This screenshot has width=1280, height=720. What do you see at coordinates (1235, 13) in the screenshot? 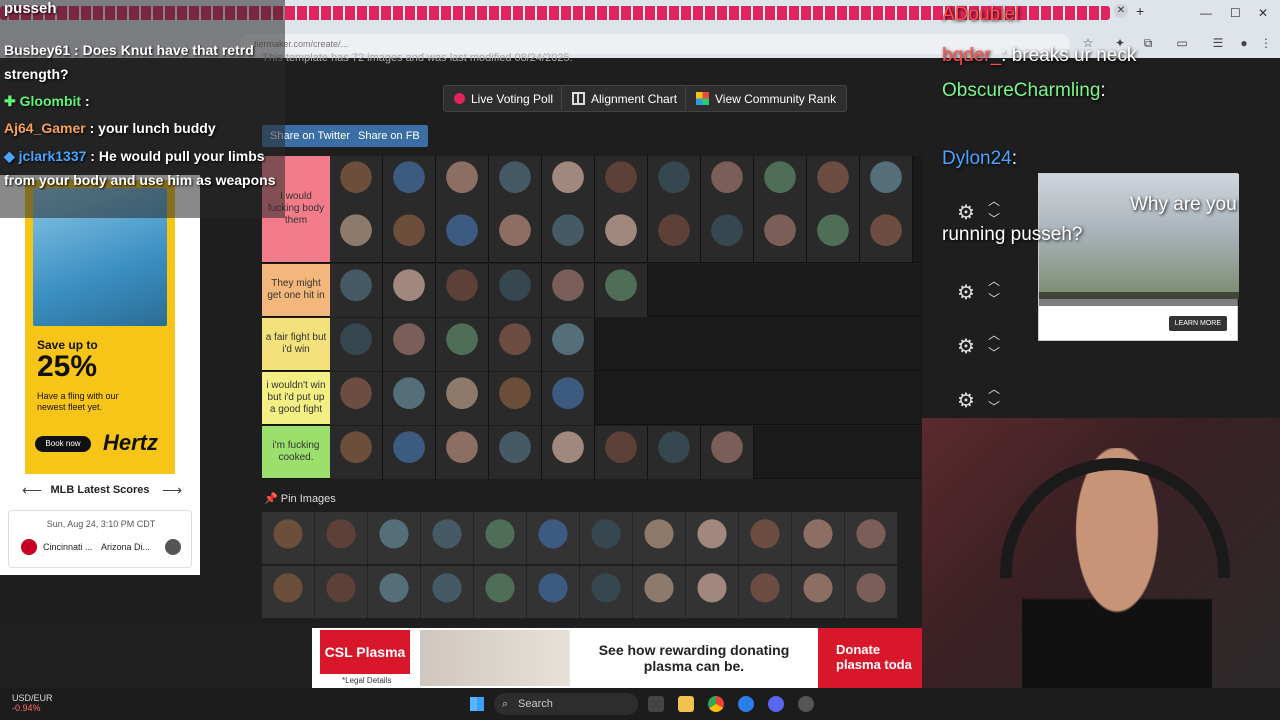
I see `maximize-icon: ☐` at bounding box center [1235, 13].